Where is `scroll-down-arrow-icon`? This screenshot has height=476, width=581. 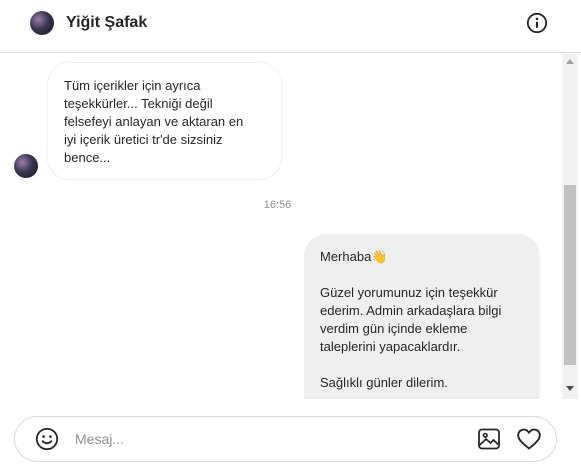
scroll-down-arrow-icon is located at coordinates (570, 388).